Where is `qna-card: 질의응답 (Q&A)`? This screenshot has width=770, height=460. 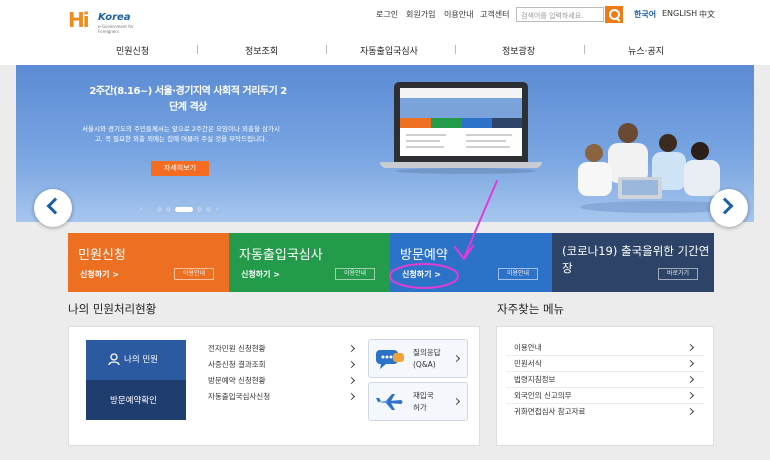 qna-card: 질의응답 (Q&A) is located at coordinates (418, 358).